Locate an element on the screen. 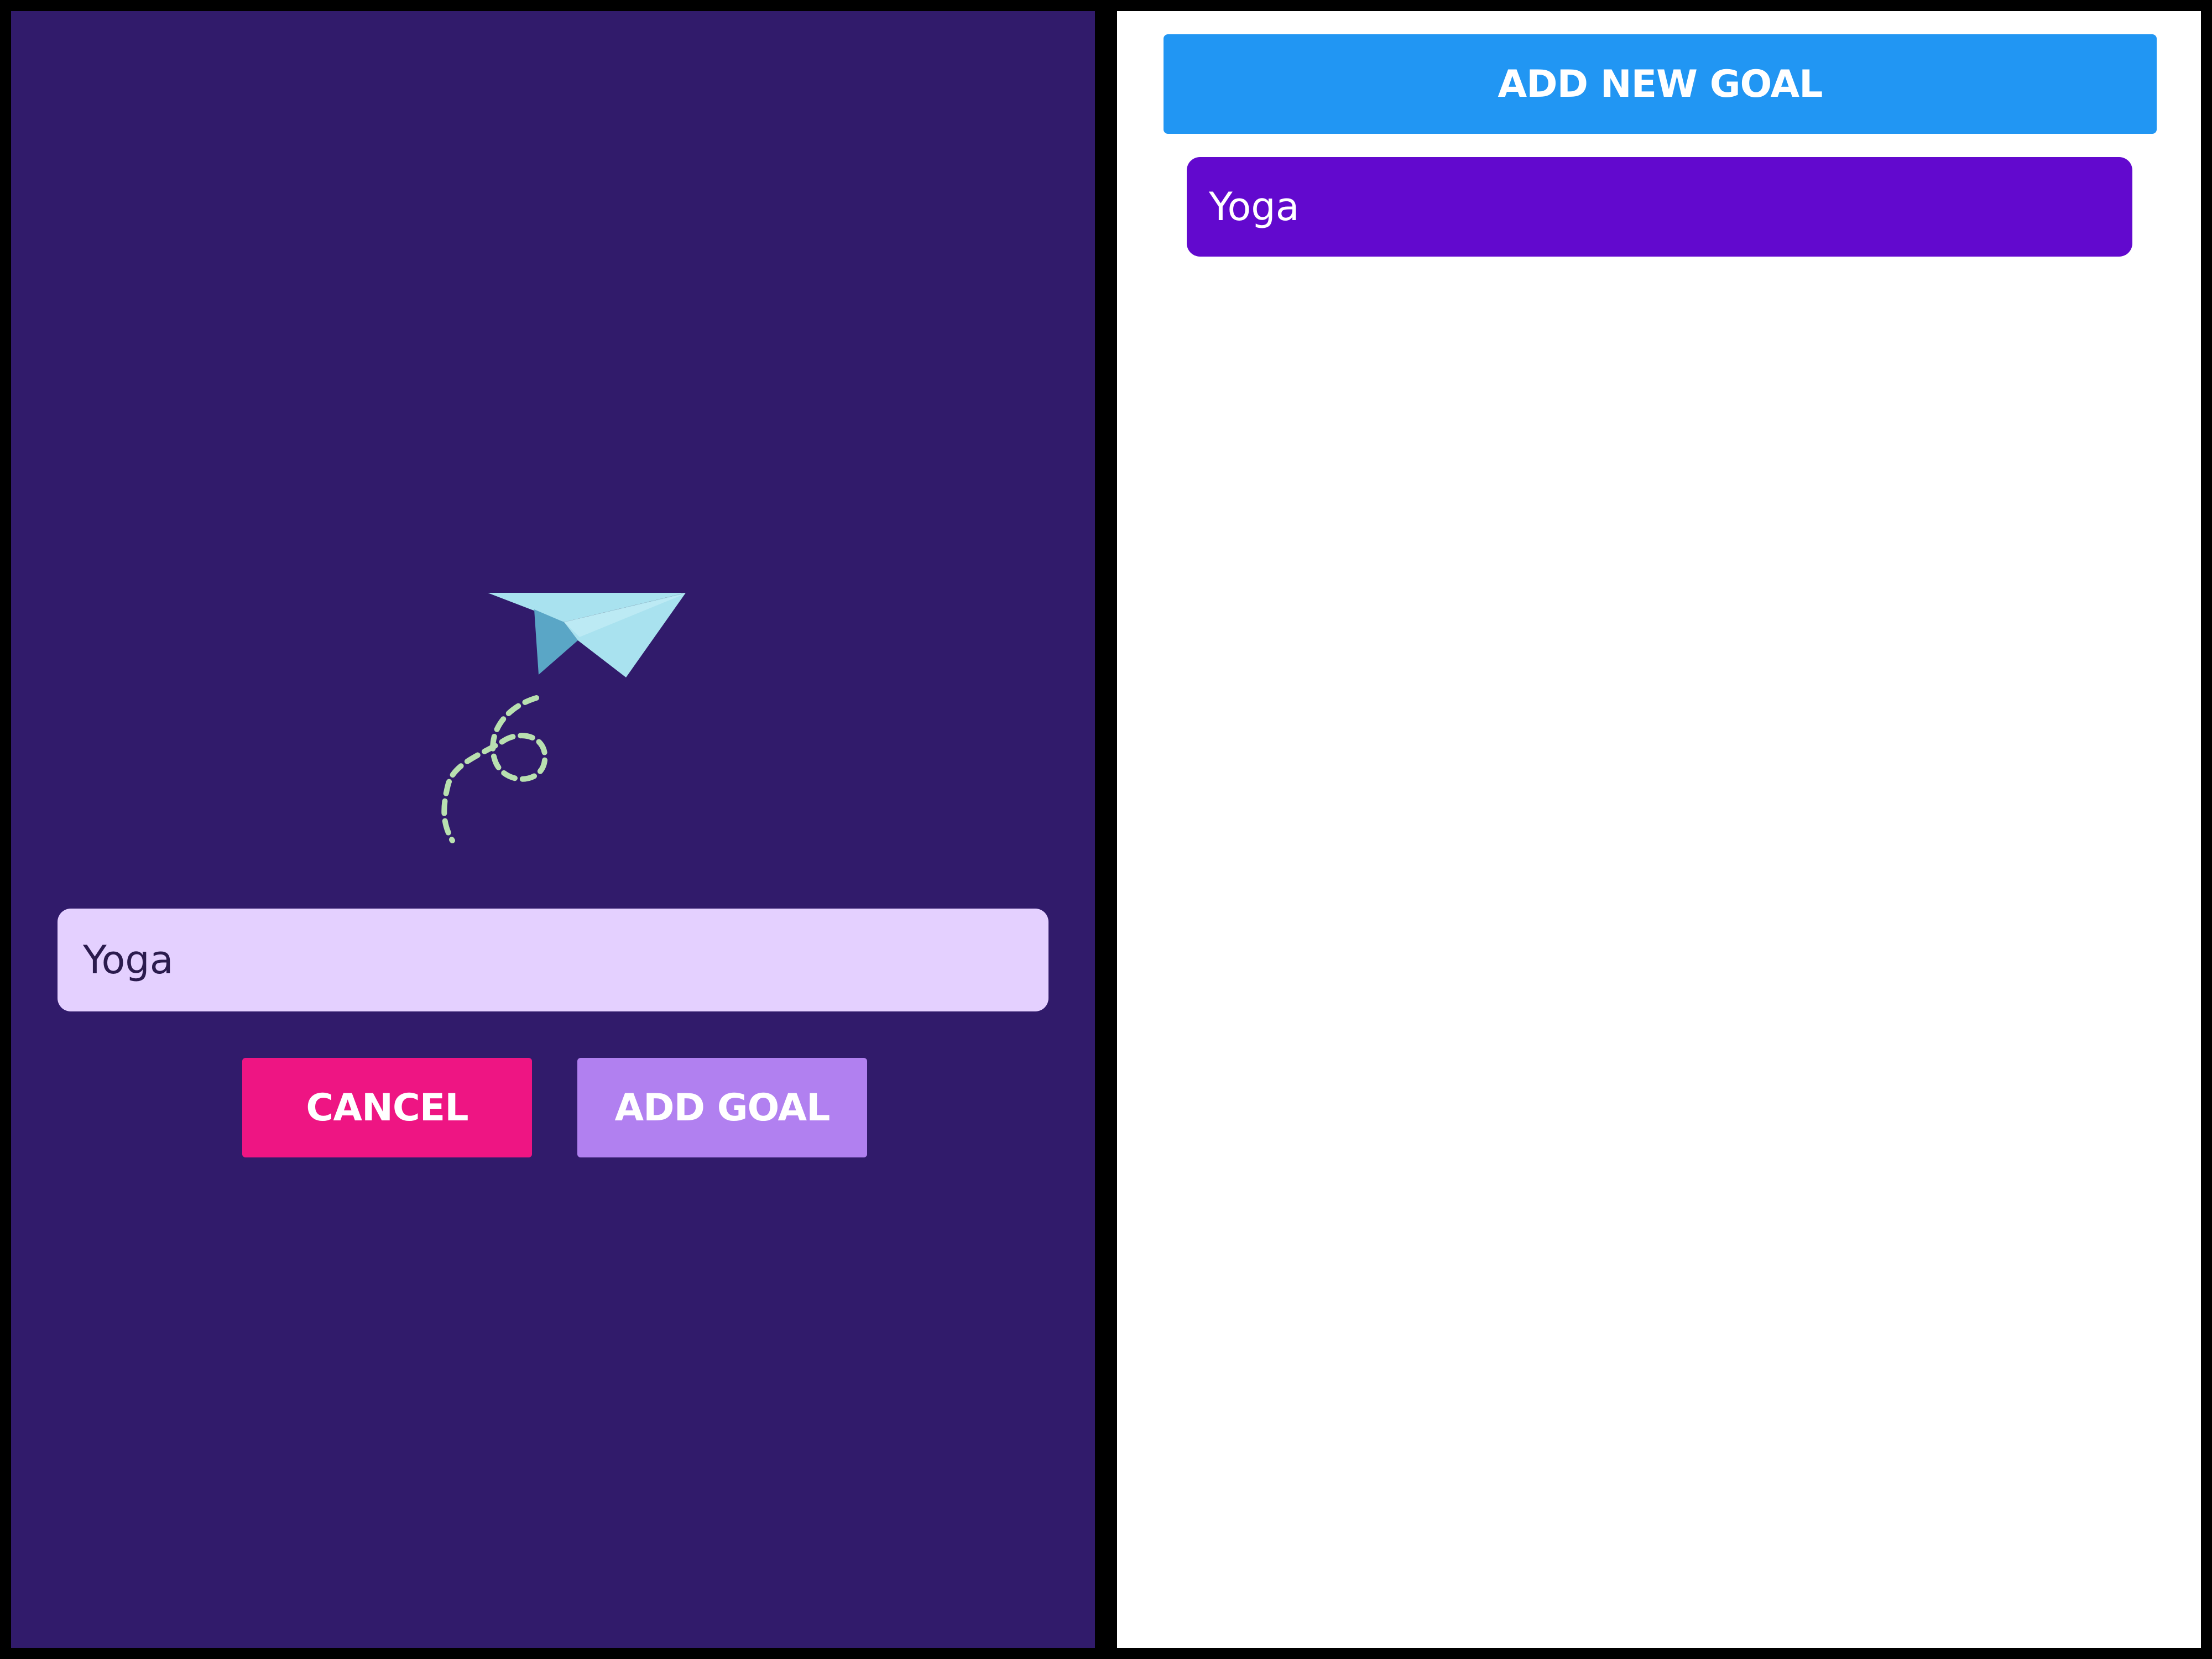  cancel-button: CANCEL is located at coordinates (387, 1108).